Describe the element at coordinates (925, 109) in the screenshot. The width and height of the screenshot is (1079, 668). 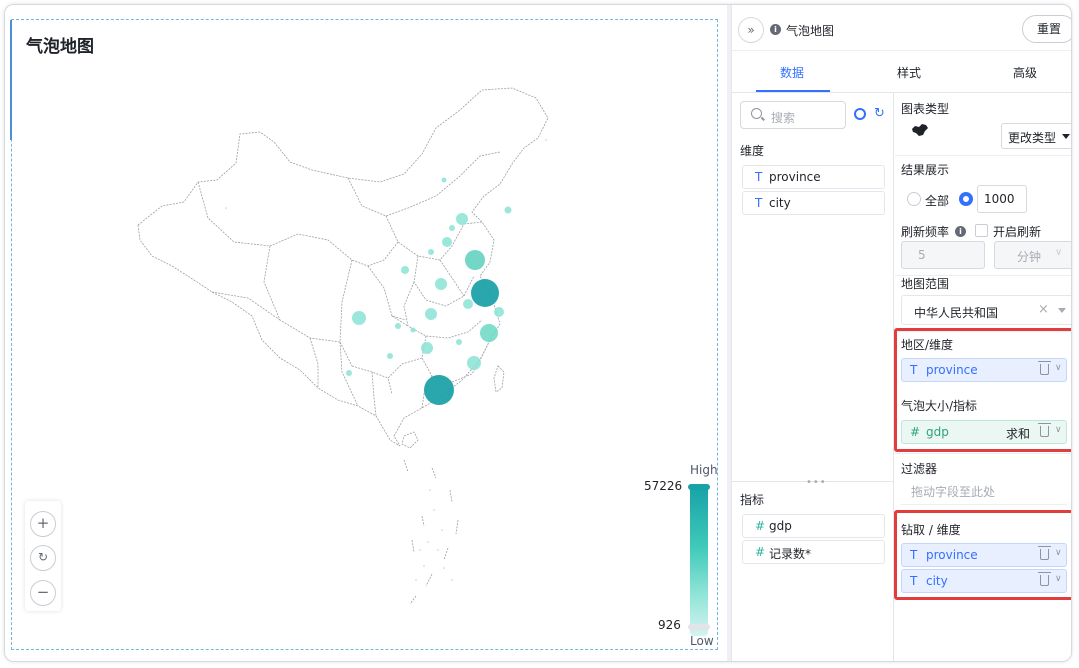
I see `chart-type-label: 图表类型` at that location.